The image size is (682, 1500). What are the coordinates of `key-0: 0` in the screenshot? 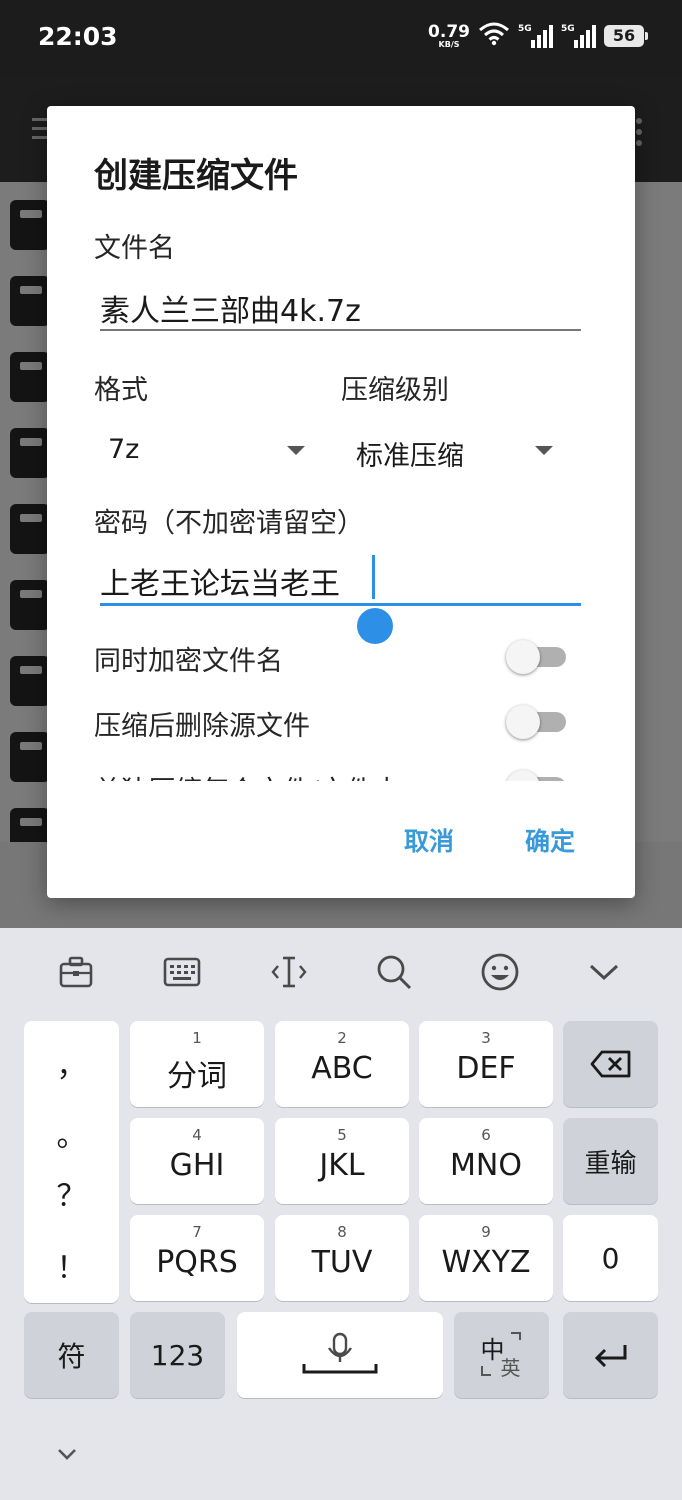 It's located at (610, 1258).